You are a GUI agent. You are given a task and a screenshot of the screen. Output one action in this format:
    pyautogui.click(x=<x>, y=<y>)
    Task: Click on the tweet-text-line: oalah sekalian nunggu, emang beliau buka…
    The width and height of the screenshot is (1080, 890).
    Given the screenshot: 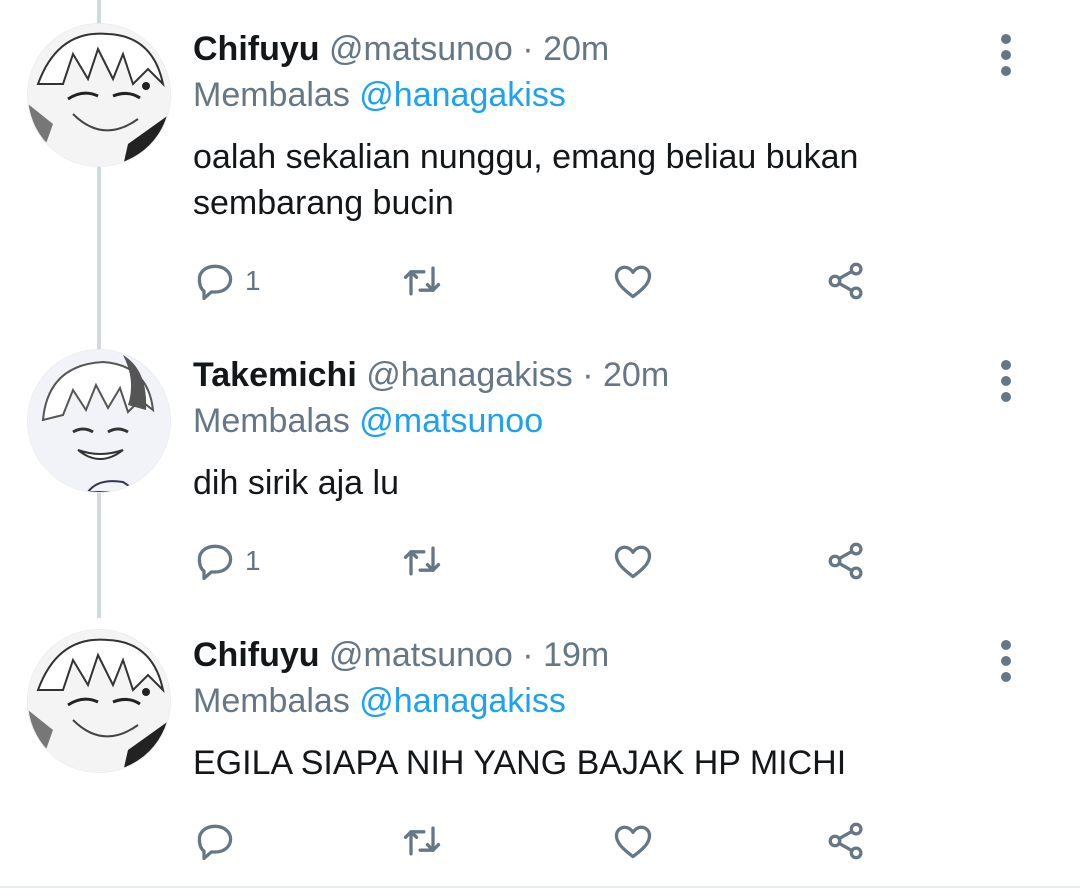 What is the action you would take?
    pyautogui.click(x=526, y=157)
    